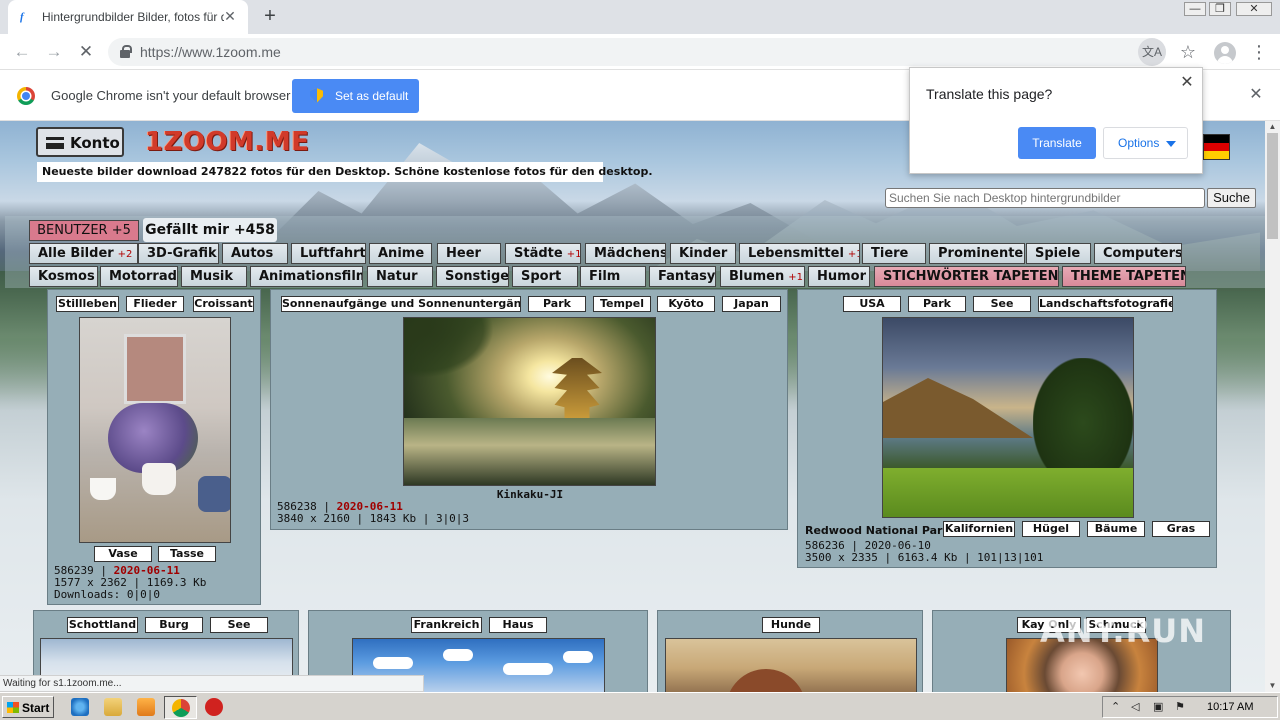 The image size is (1280, 720). I want to click on tag-flieder: Flieder, so click(155, 304).